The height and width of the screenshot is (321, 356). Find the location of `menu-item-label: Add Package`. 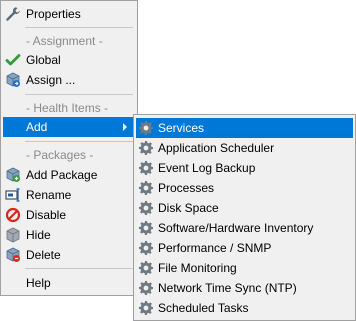

menu-item-label: Add Package is located at coordinates (62, 175).